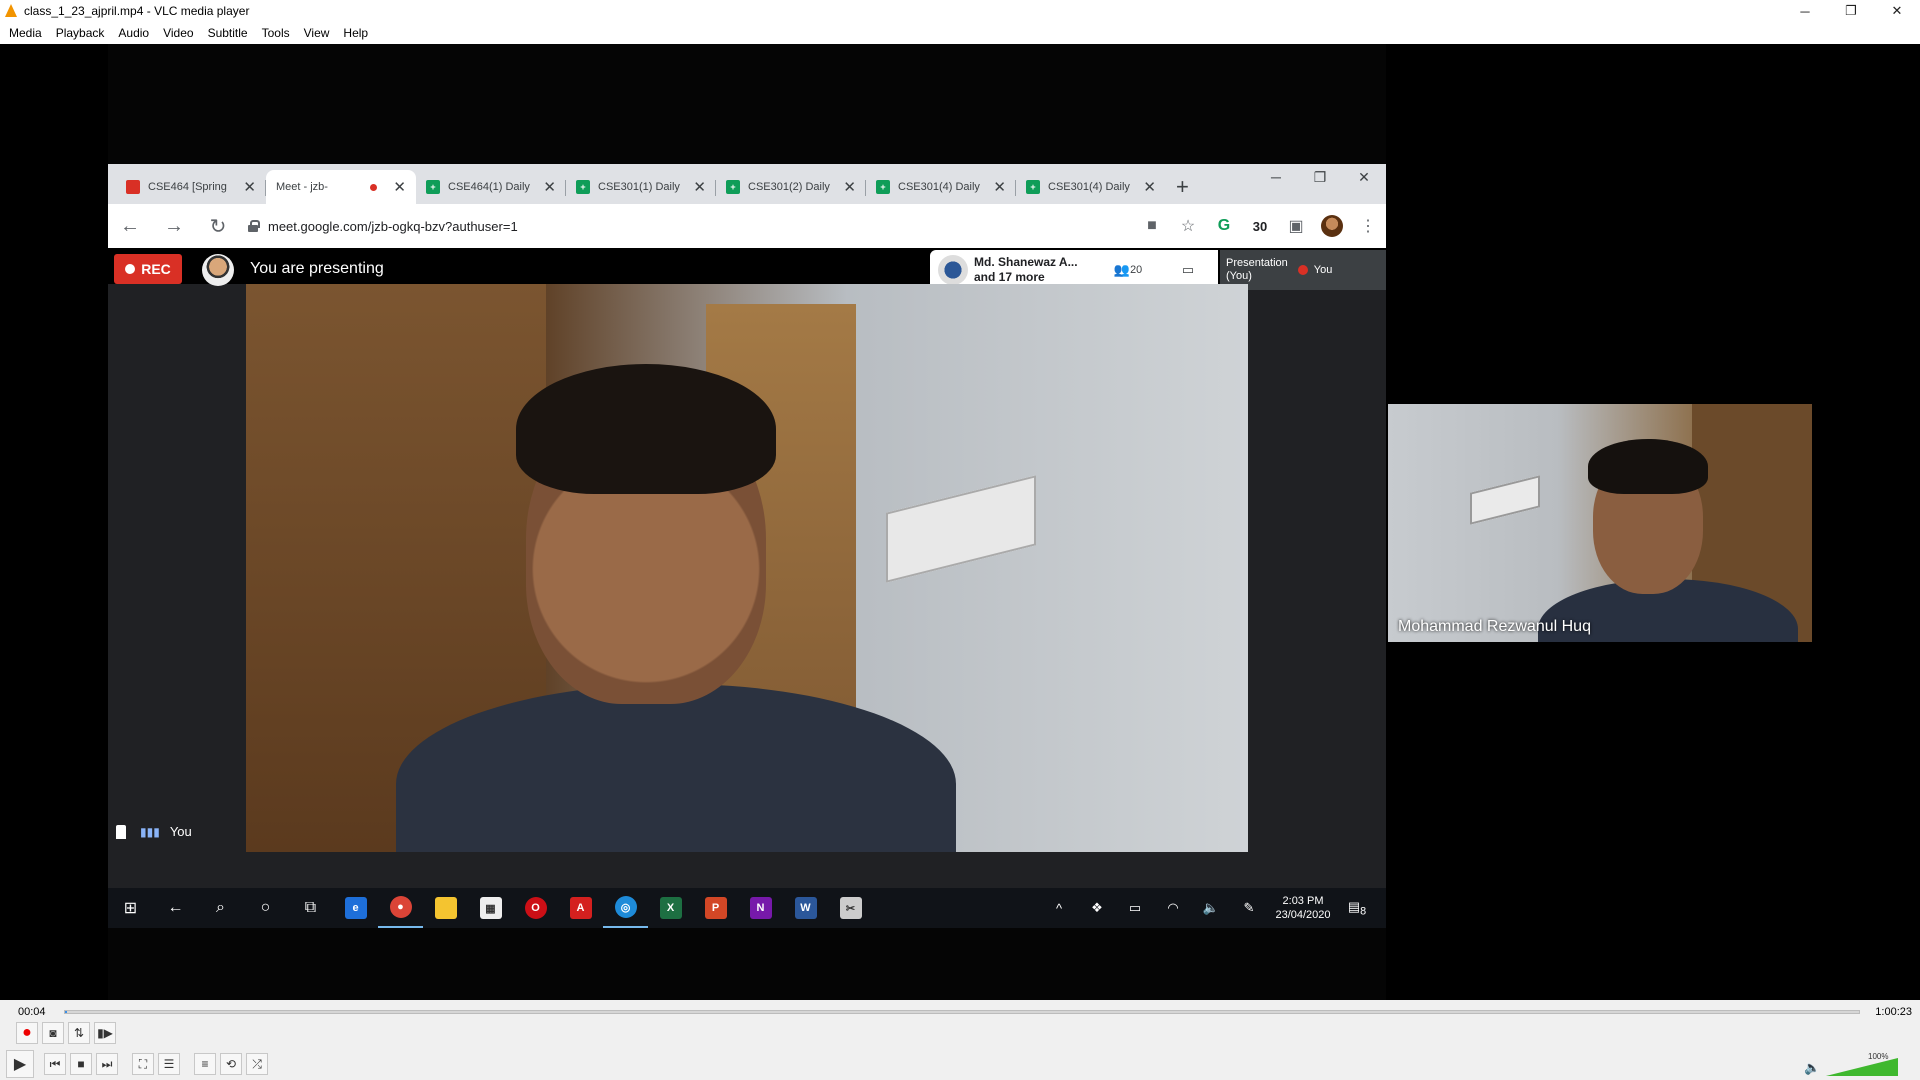 This screenshot has width=1920, height=1080. What do you see at coordinates (257, 1064) in the screenshot?
I see `shuffle-icon: ⤮` at bounding box center [257, 1064].